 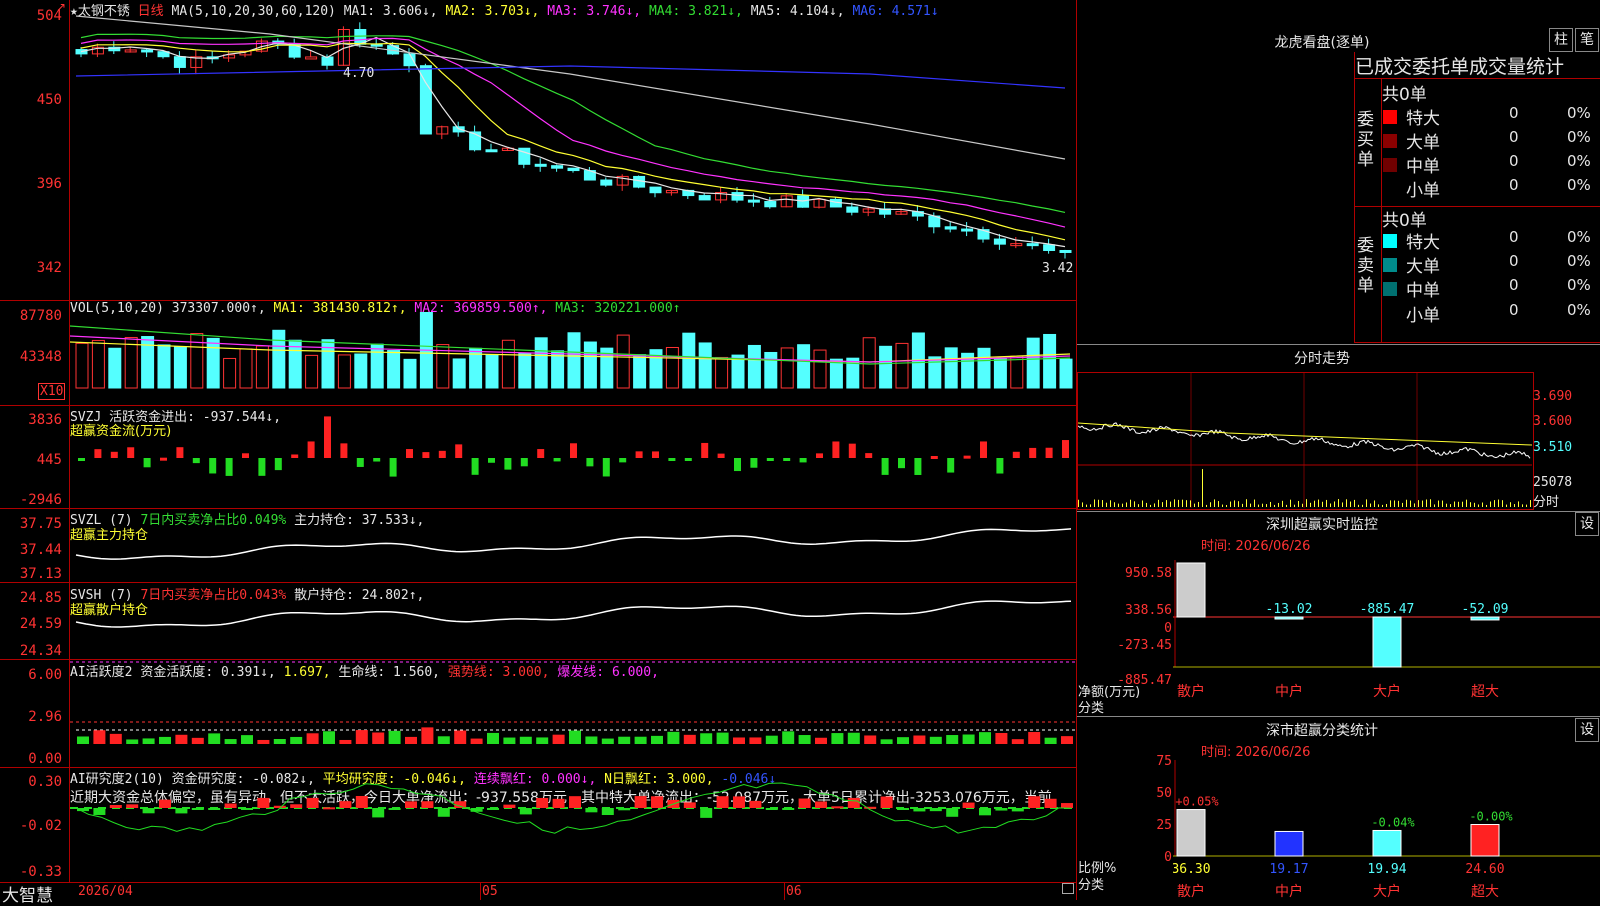 What do you see at coordinates (573, 621) in the screenshot?
I see `svsh-chart` at bounding box center [573, 621].